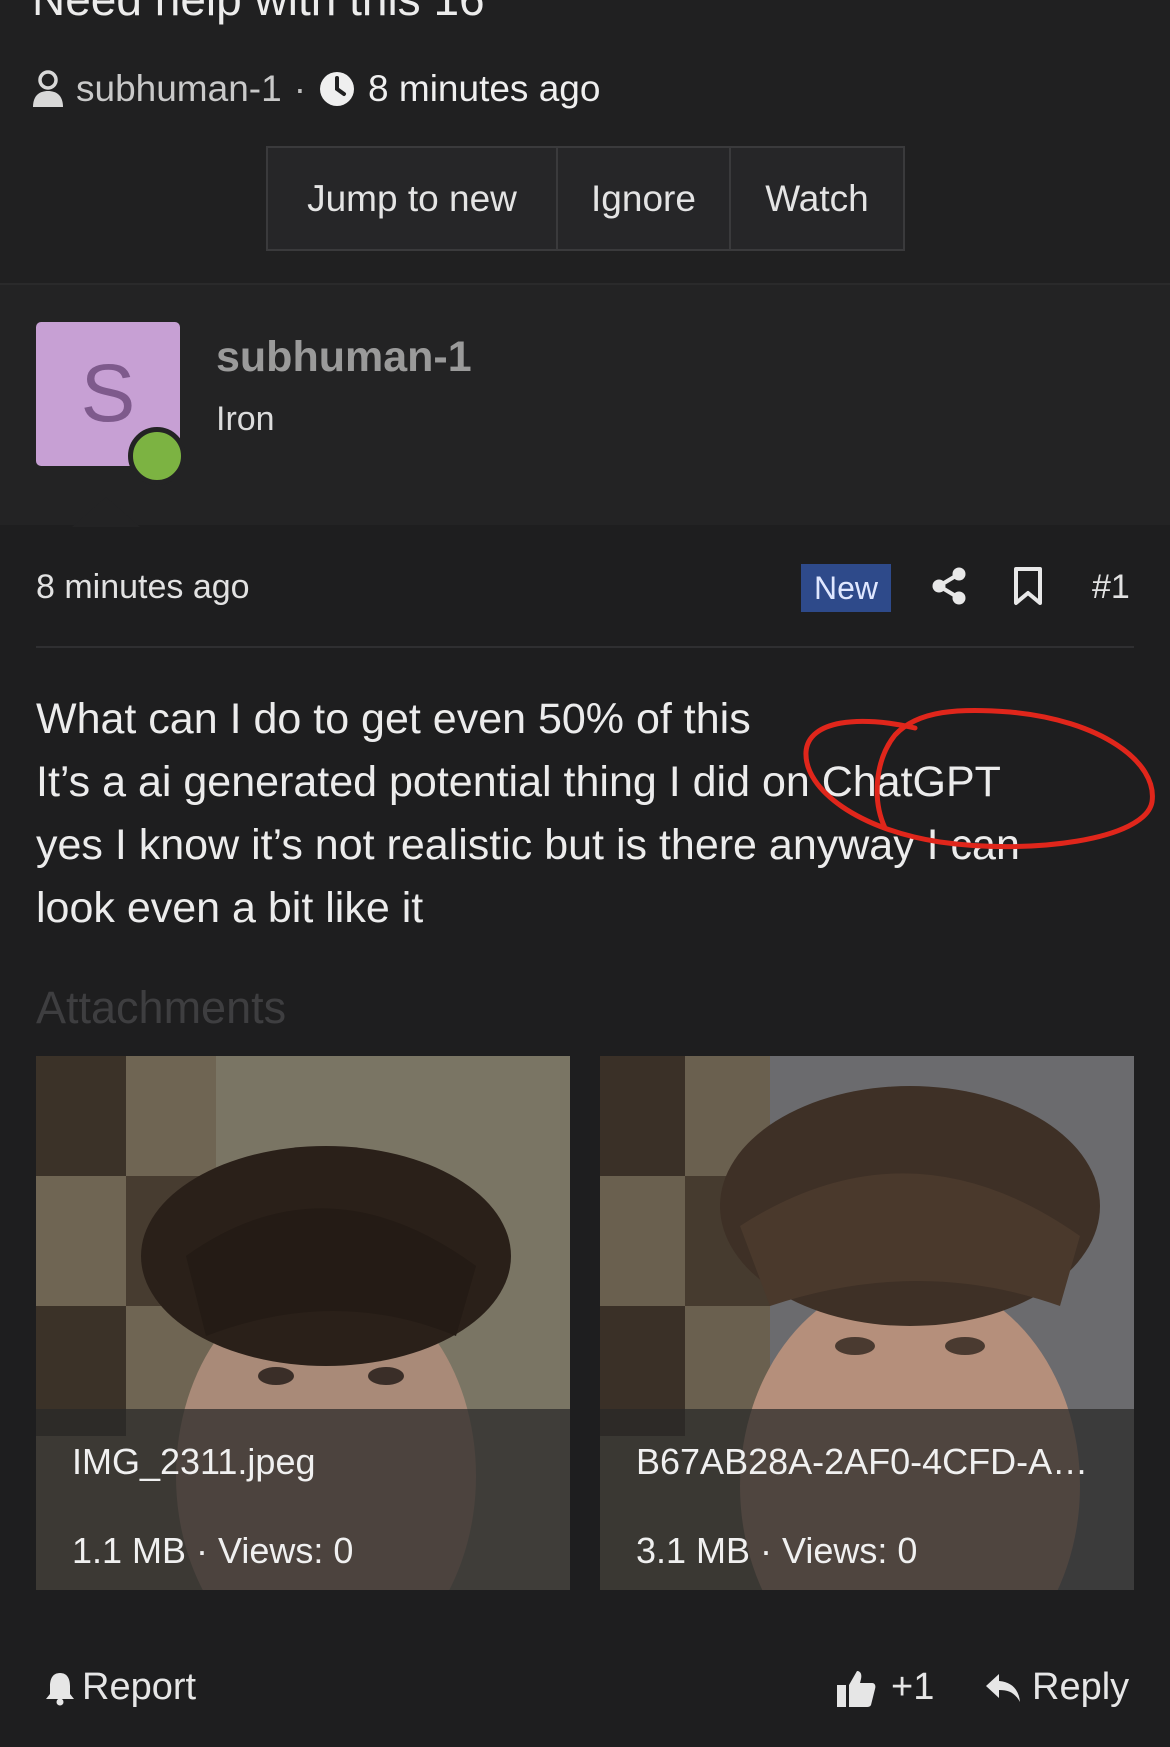 Image resolution: width=1170 pixels, height=1747 pixels. What do you see at coordinates (344, 357) in the screenshot?
I see `post-username: subhuman-1` at bounding box center [344, 357].